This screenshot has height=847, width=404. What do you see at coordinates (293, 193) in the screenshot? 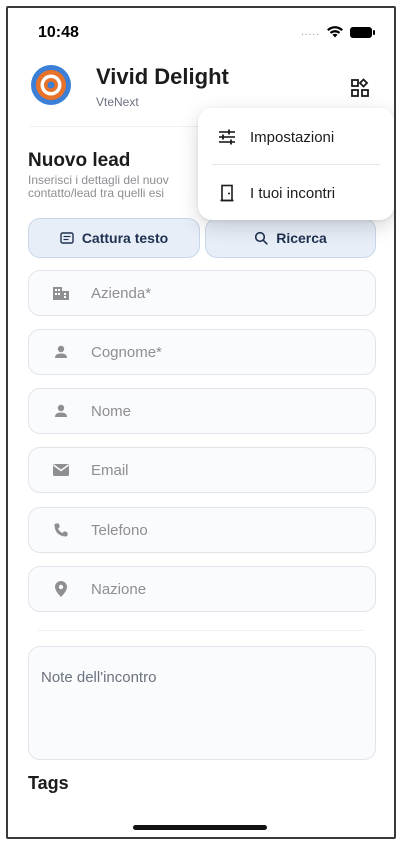
I see `menu-item-meetings-label: I tuoi incontri` at bounding box center [293, 193].